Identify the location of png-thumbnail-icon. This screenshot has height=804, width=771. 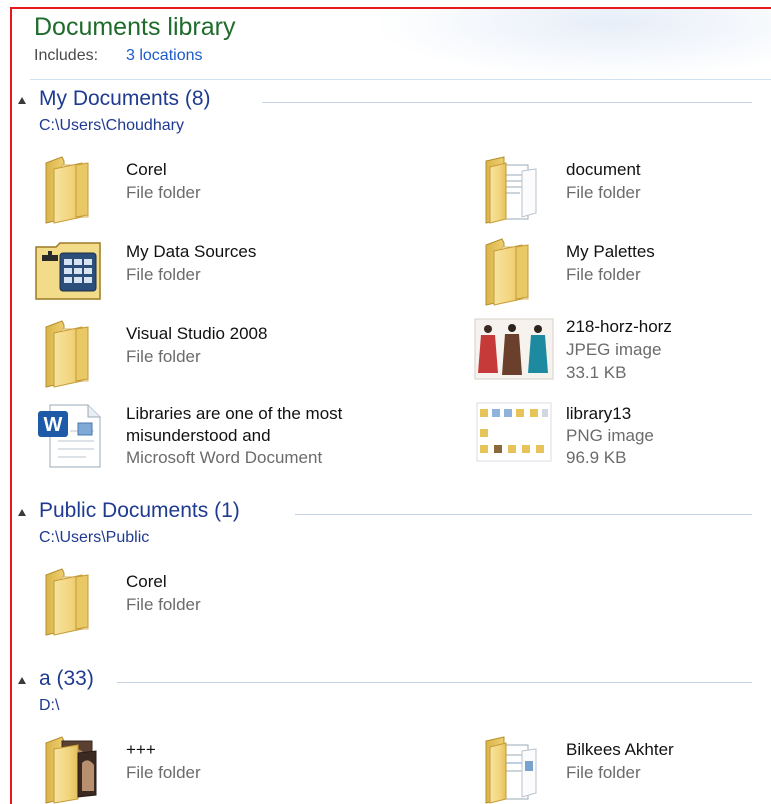
(514, 436).